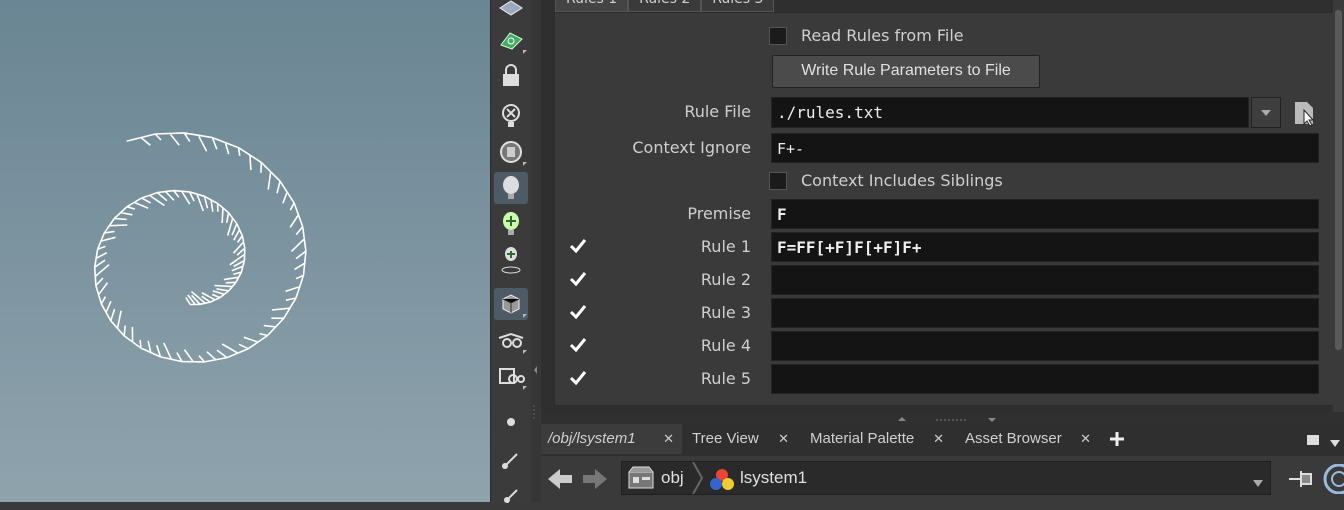 This screenshot has height=510, width=1344. What do you see at coordinates (511, 260) in the screenshot?
I see `light-link-icon` at bounding box center [511, 260].